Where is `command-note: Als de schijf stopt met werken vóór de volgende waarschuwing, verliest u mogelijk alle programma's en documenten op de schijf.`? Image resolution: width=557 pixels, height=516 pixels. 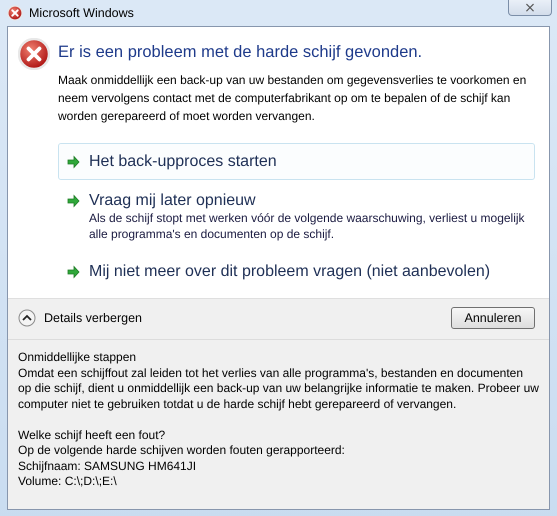
command-note: Als de schijf stopt met werken vóór de volgende waarschuwing, verliest u mogelijk alle programma's en documenten op de schijf. is located at coordinates (307, 226).